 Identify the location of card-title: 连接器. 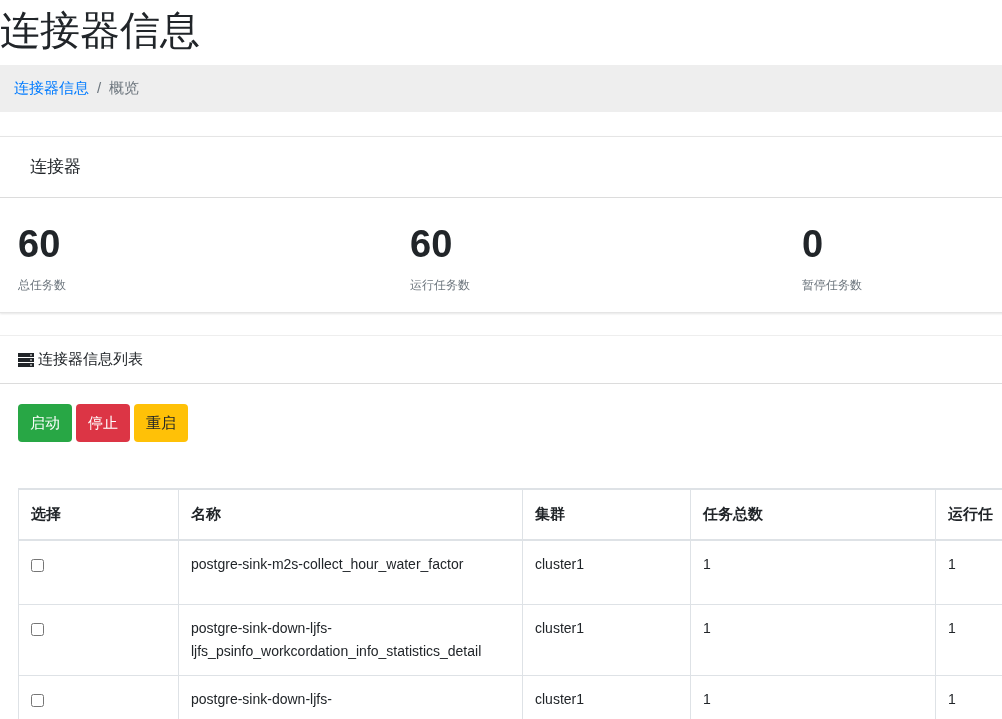
(55, 167).